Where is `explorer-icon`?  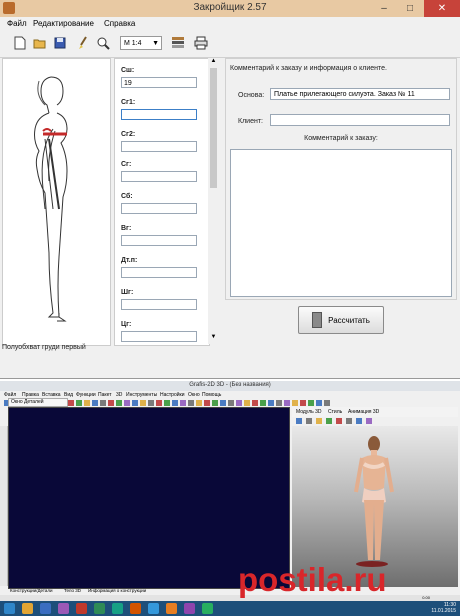 explorer-icon is located at coordinates (27, 608).